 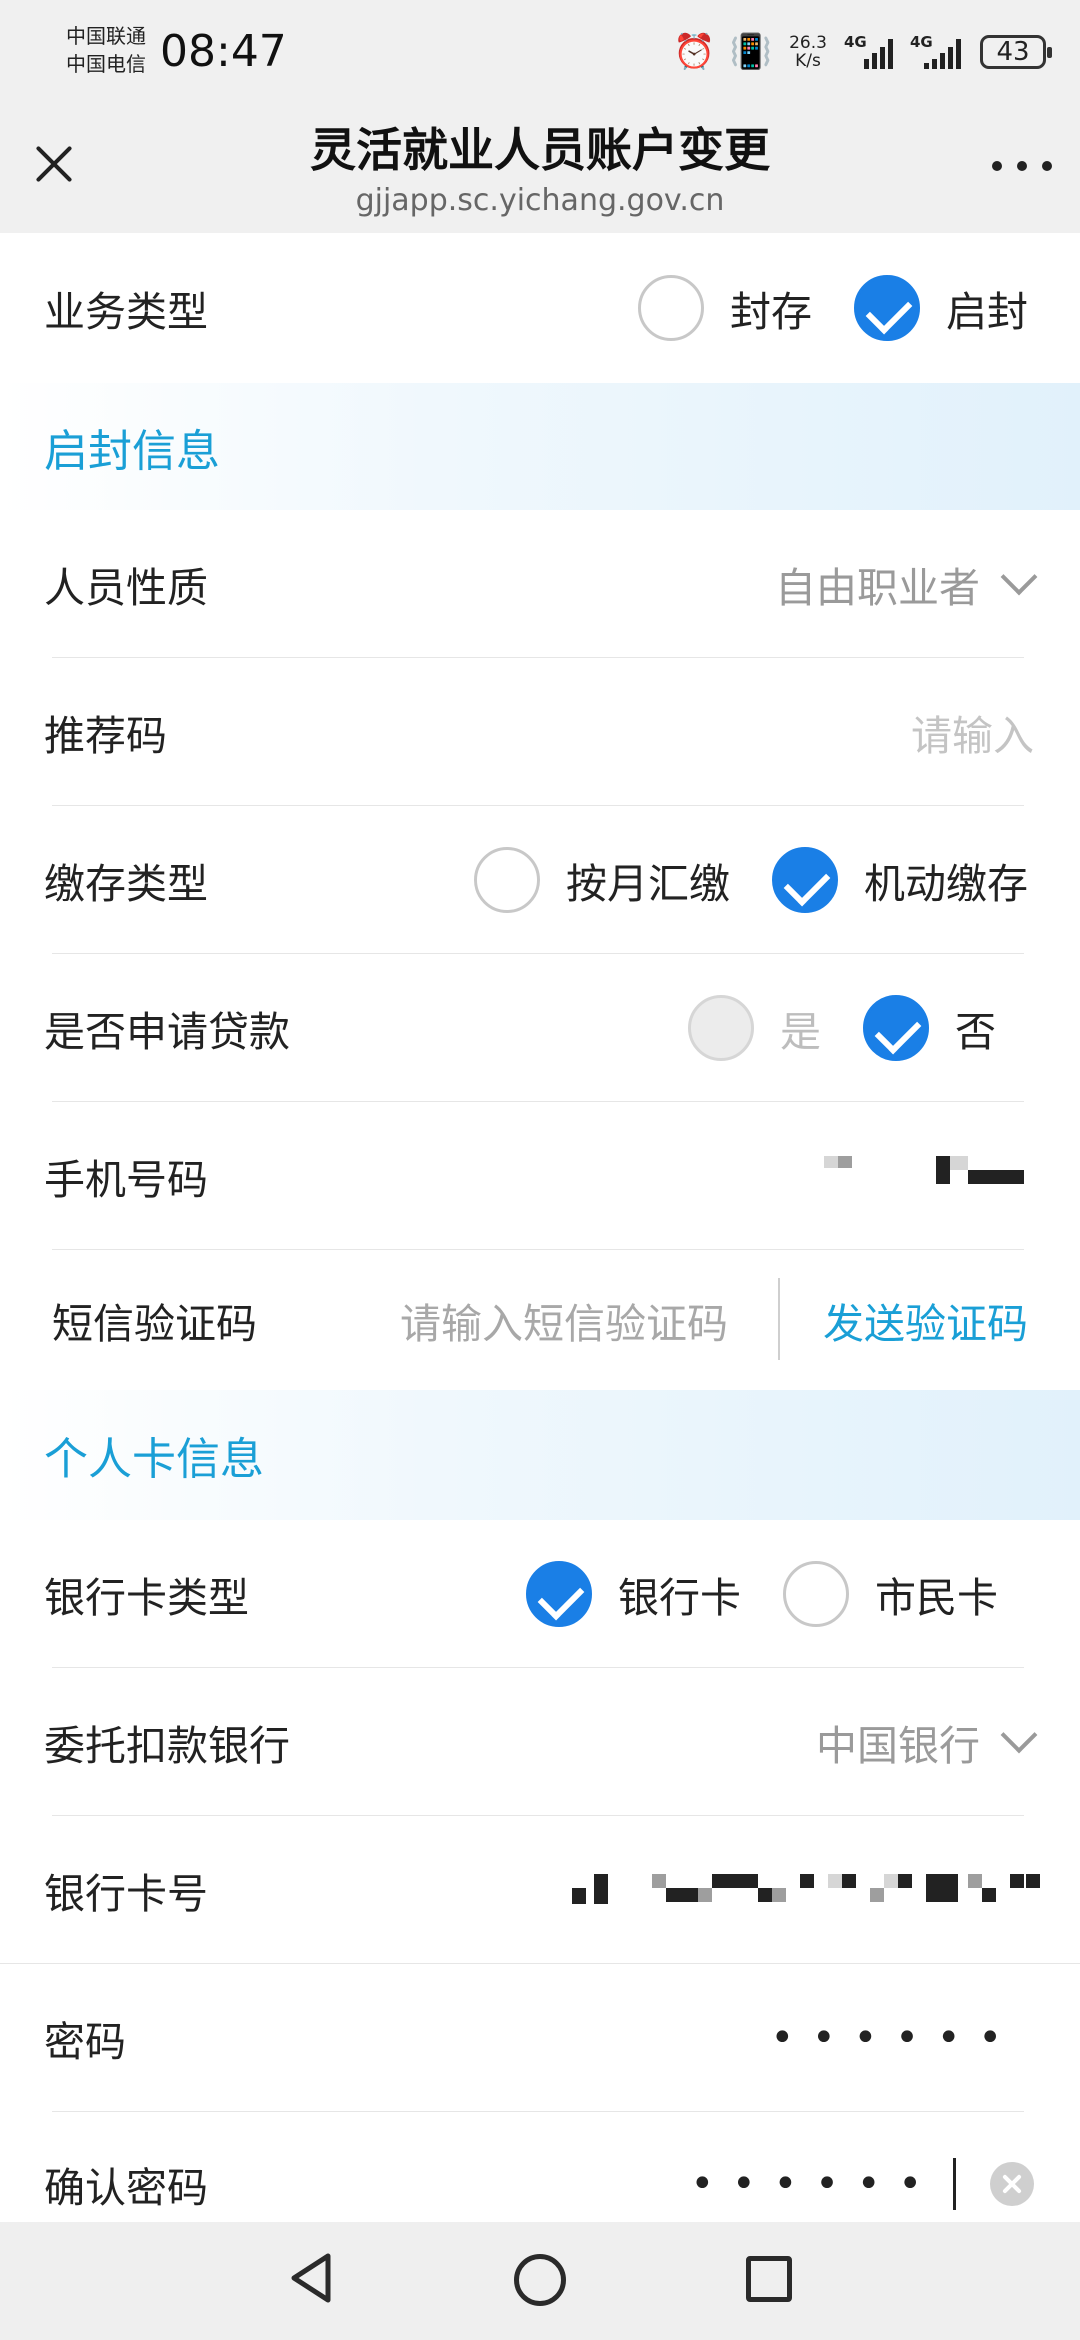 I want to click on title-bar: 灵活就业人员账户变更 gjjapp.sc.yichang.gov.cn, so click(x=540, y=171).